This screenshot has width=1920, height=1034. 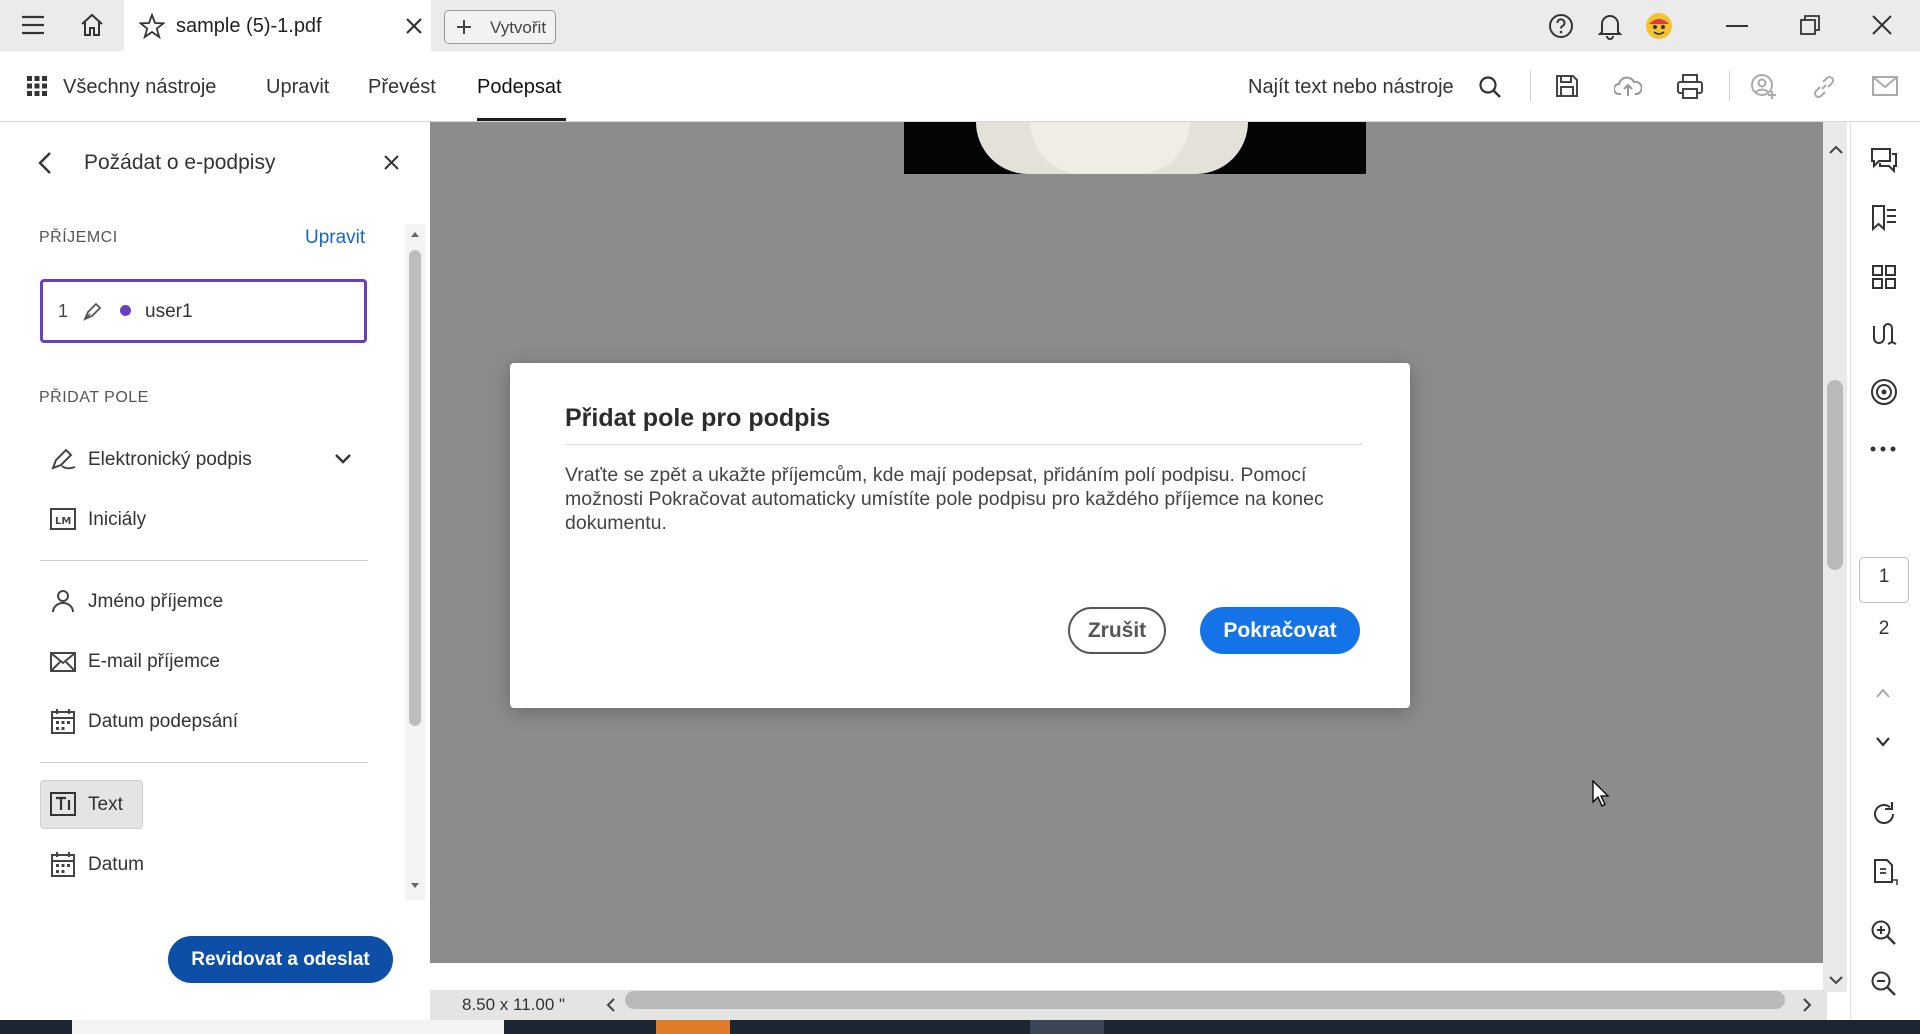 What do you see at coordinates (280, 959) in the screenshot?
I see `review-and-send-label: Revidovat a odeslat` at bounding box center [280, 959].